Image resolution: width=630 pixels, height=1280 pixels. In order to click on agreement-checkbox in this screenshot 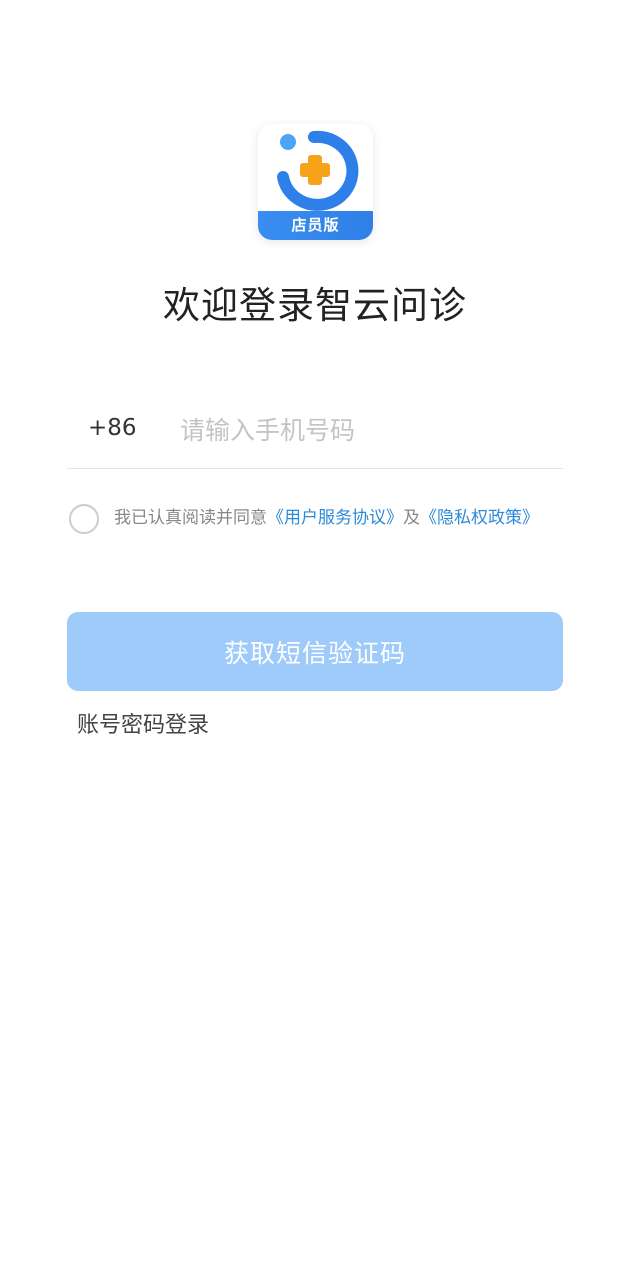, I will do `click(84, 519)`.